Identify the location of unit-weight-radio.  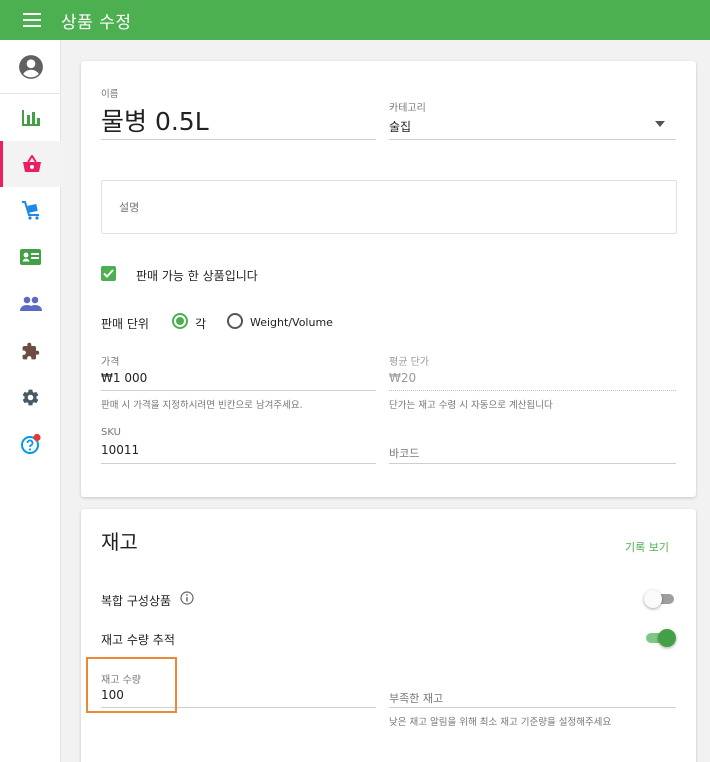
(235, 321).